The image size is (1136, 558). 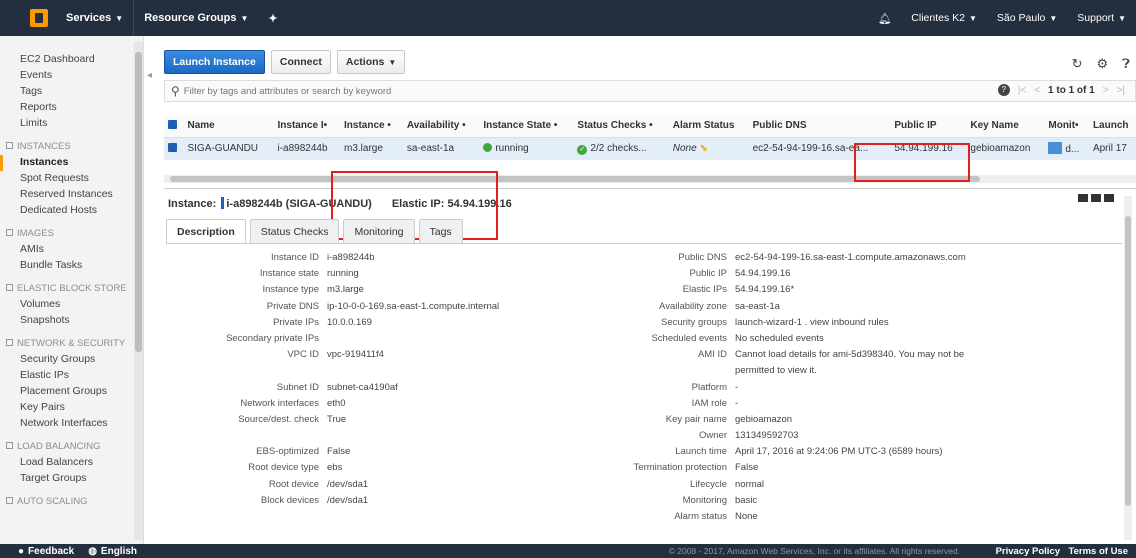 I want to click on chevron-down-icon: ▼, so click(x=244, y=18).